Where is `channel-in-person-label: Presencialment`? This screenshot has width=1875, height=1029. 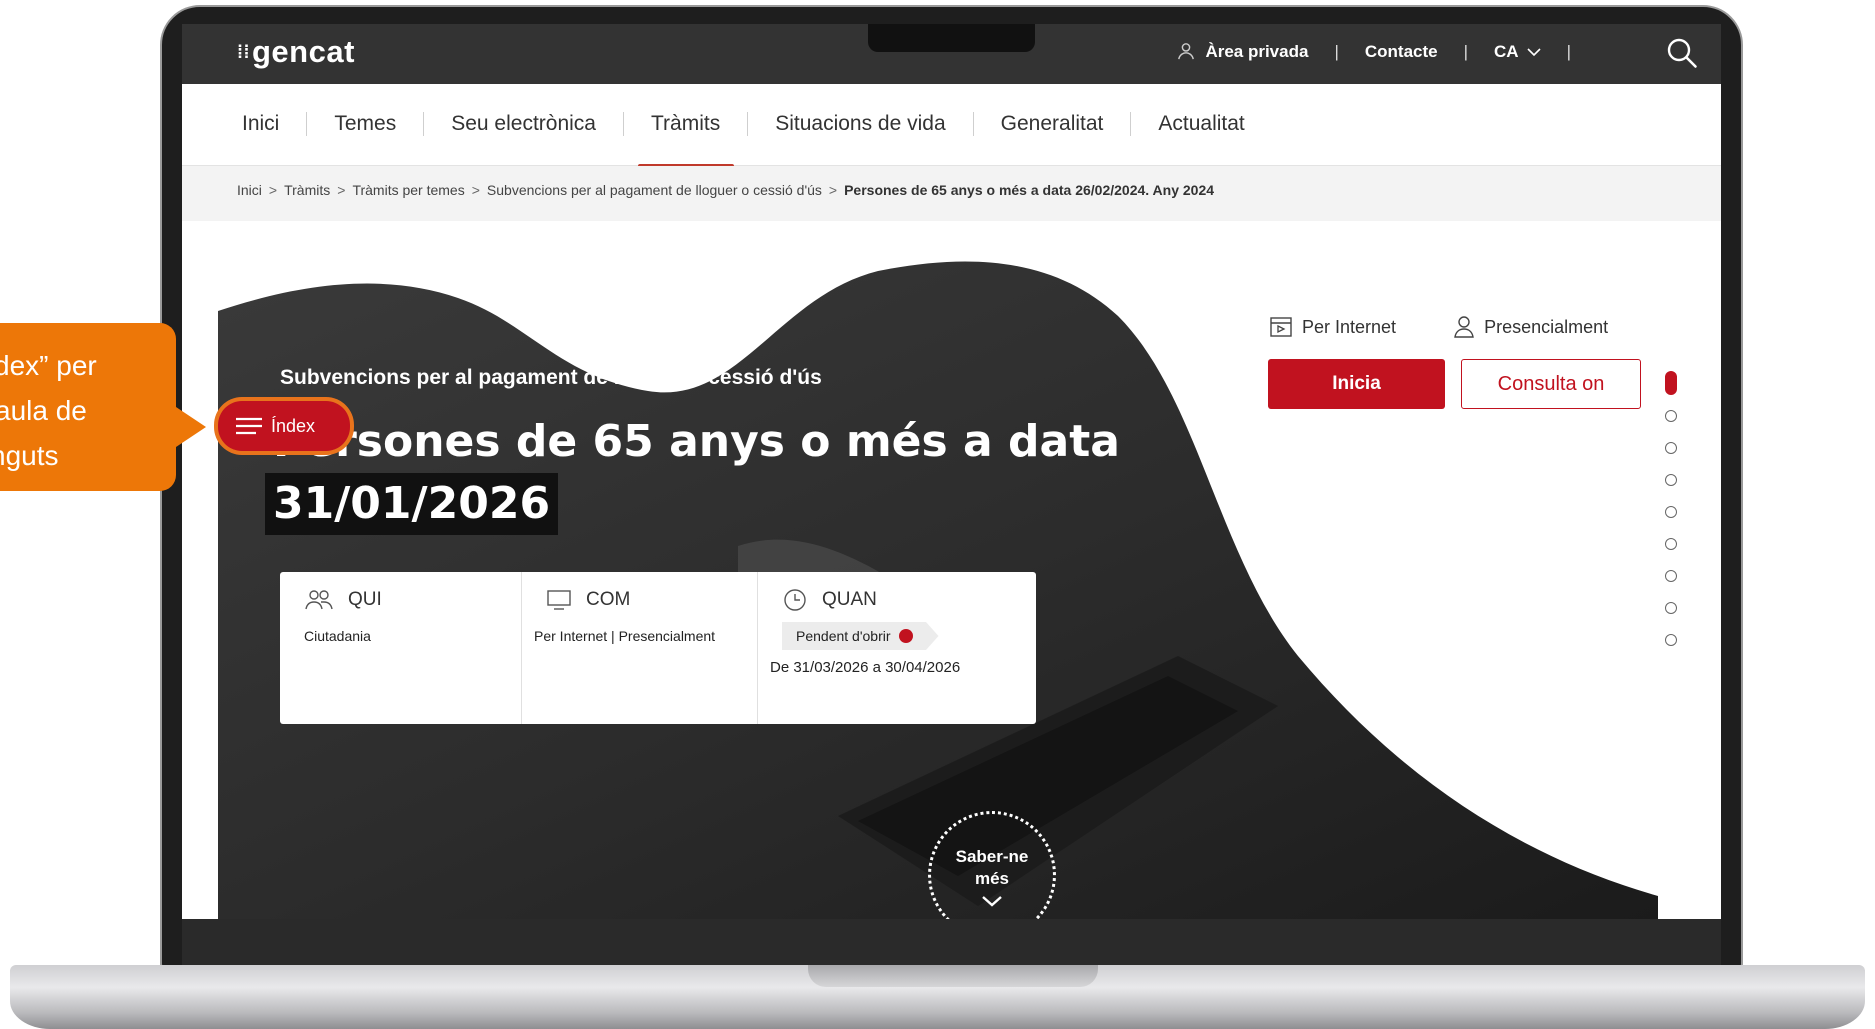 channel-in-person-label: Presencialment is located at coordinates (1546, 326).